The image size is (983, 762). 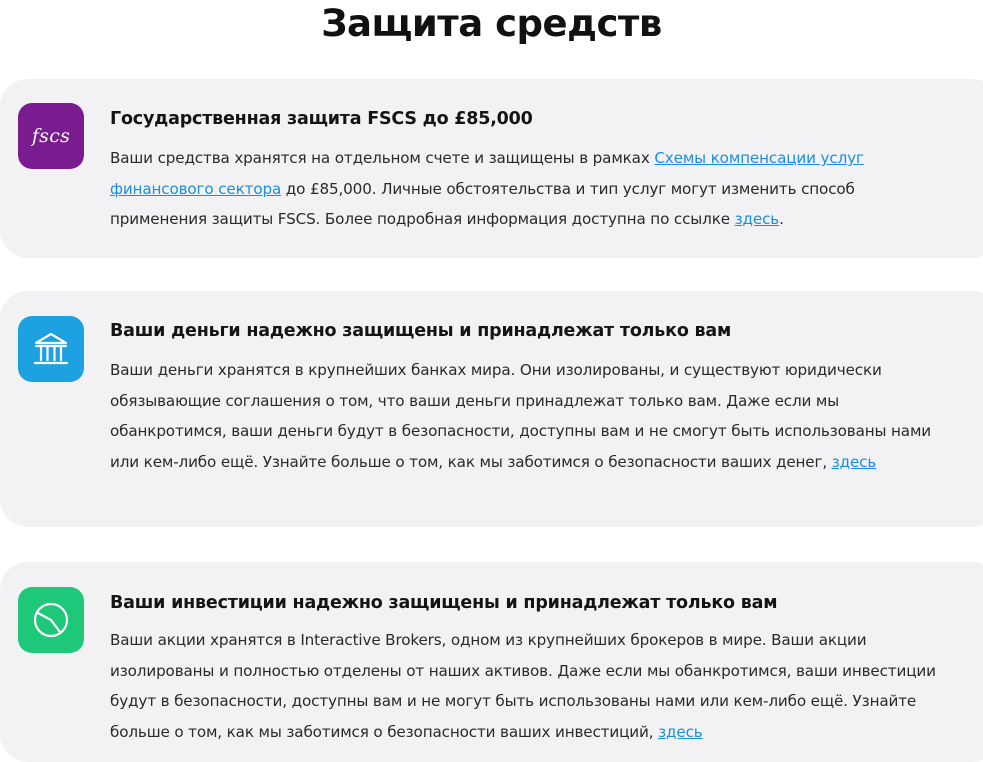 I want to click on fscs-here-link: здесь, so click(x=757, y=219).